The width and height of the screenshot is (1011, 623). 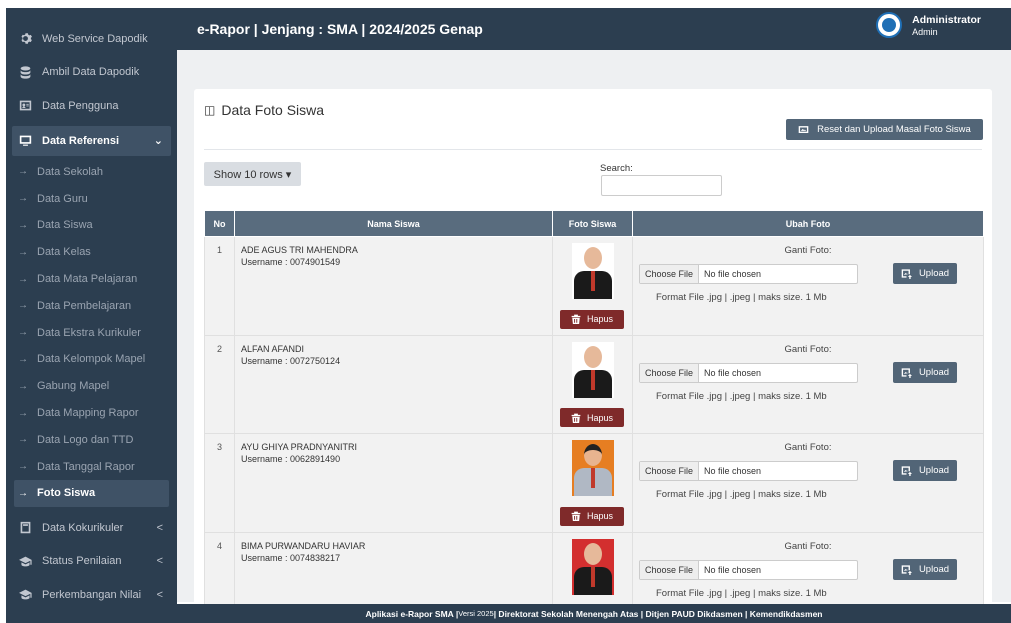 What do you see at coordinates (291, 459) in the screenshot?
I see `student-username: Username : 0062891490` at bounding box center [291, 459].